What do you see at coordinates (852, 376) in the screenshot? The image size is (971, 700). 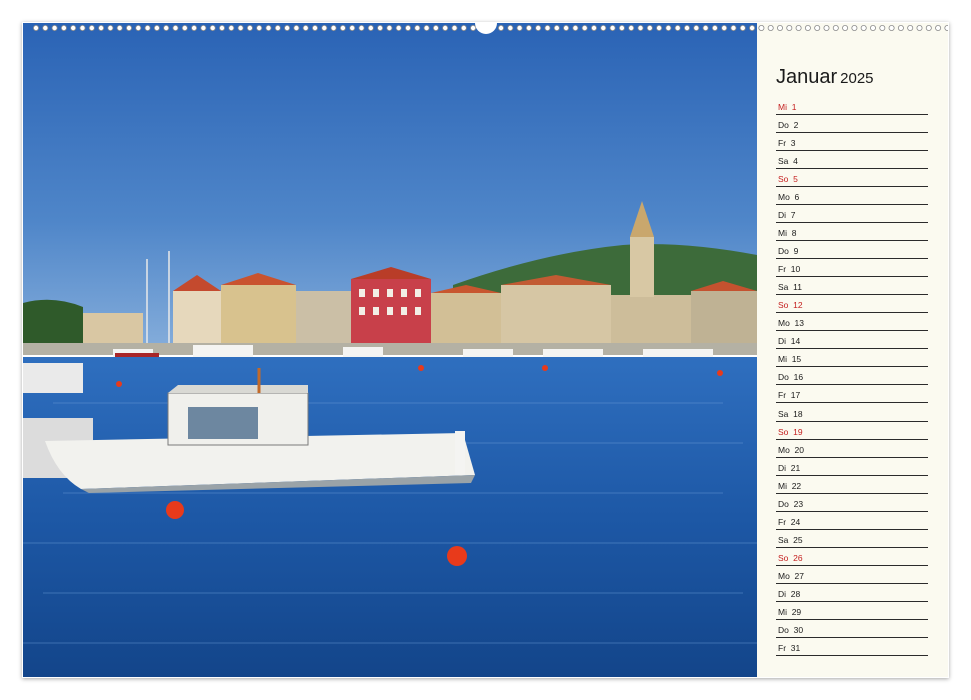 I see `day-row: Do 16` at bounding box center [852, 376].